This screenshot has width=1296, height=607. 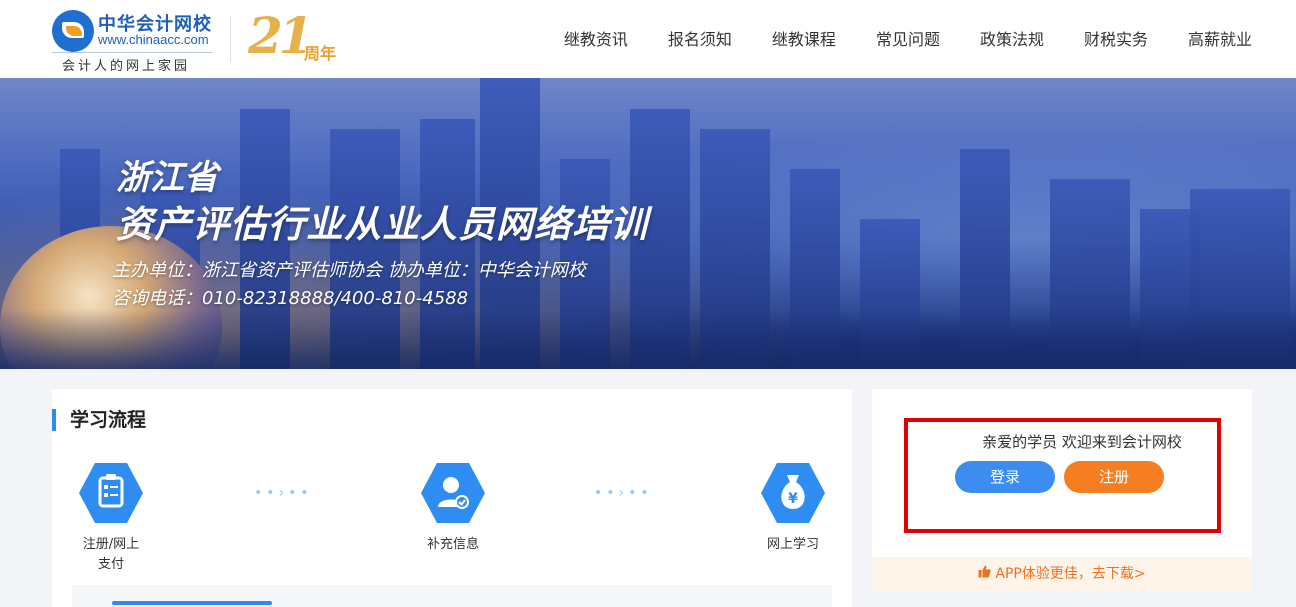 What do you see at coordinates (453, 493) in the screenshot?
I see `user-check-icon` at bounding box center [453, 493].